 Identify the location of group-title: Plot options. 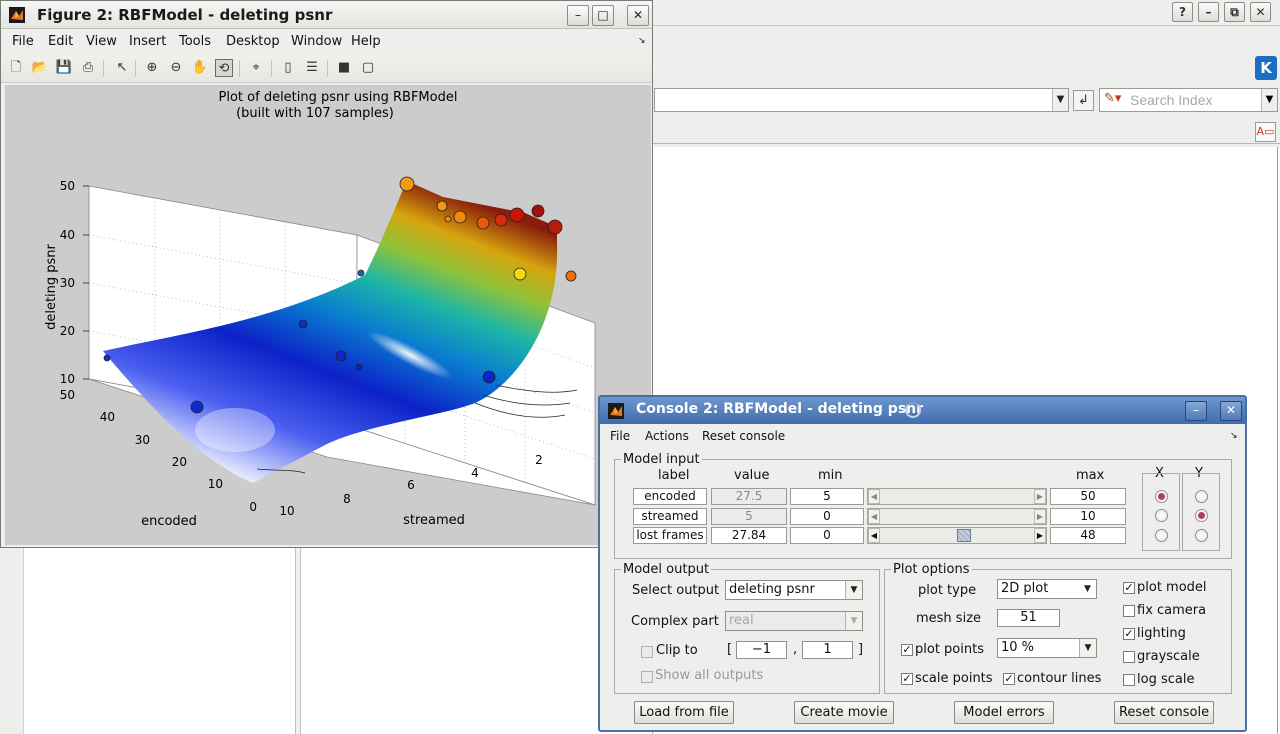
(931, 569).